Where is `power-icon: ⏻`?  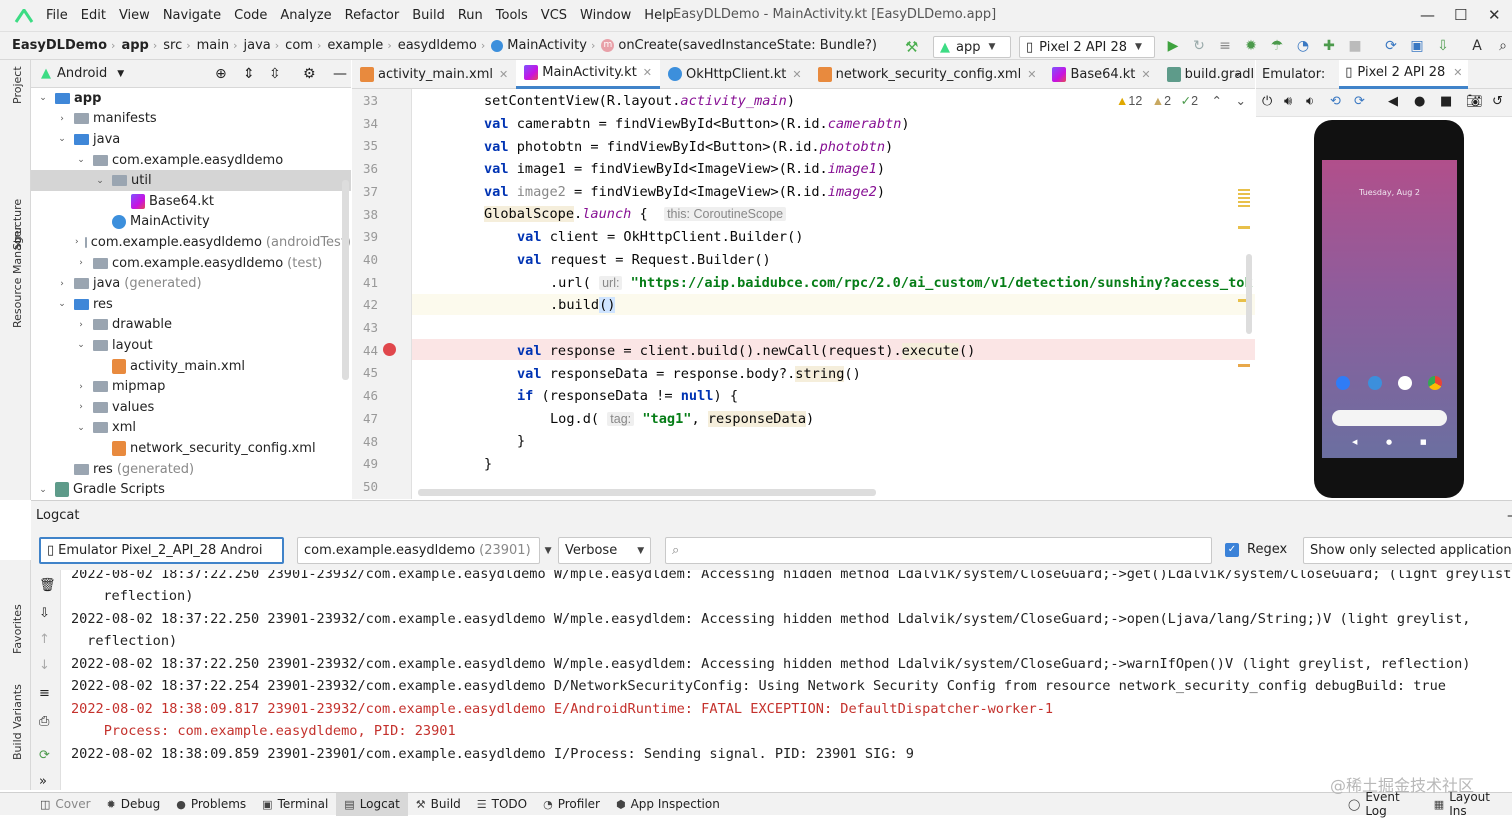
power-icon: ⏻ is located at coordinates (1267, 101).